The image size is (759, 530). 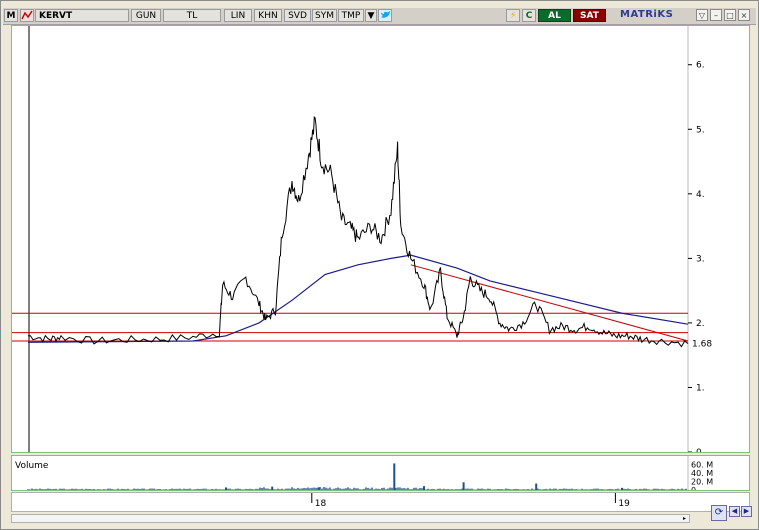 I want to click on y-tick-label: 6., so click(x=700, y=66).